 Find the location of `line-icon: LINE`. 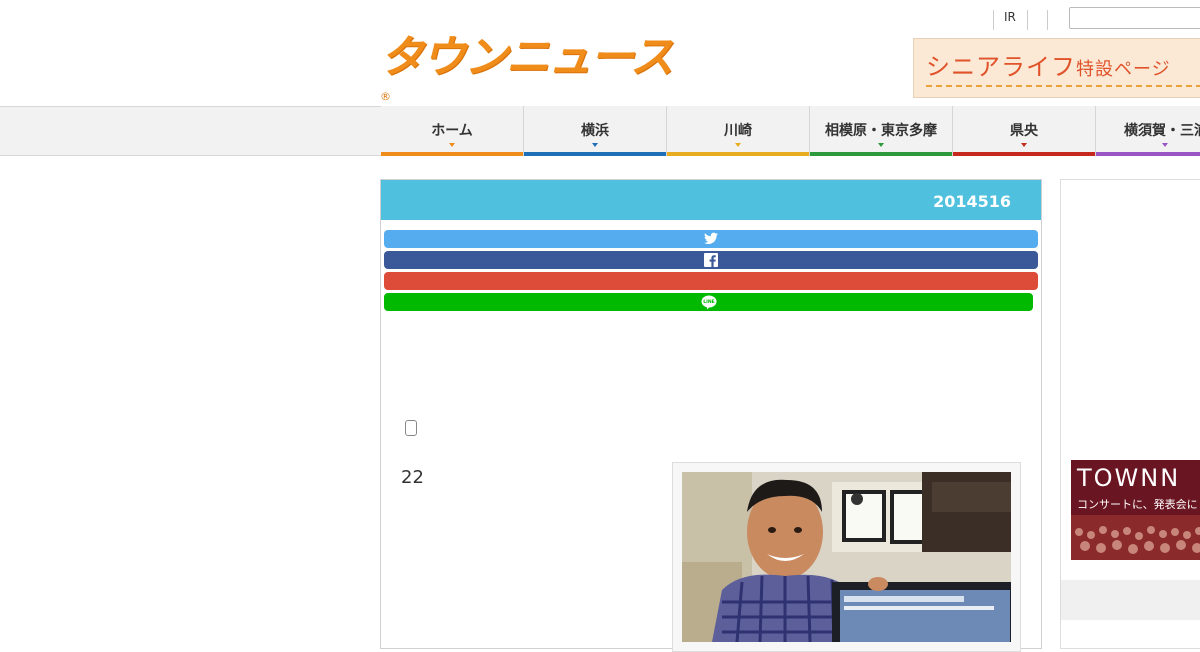

line-icon: LINE is located at coordinates (708, 302).